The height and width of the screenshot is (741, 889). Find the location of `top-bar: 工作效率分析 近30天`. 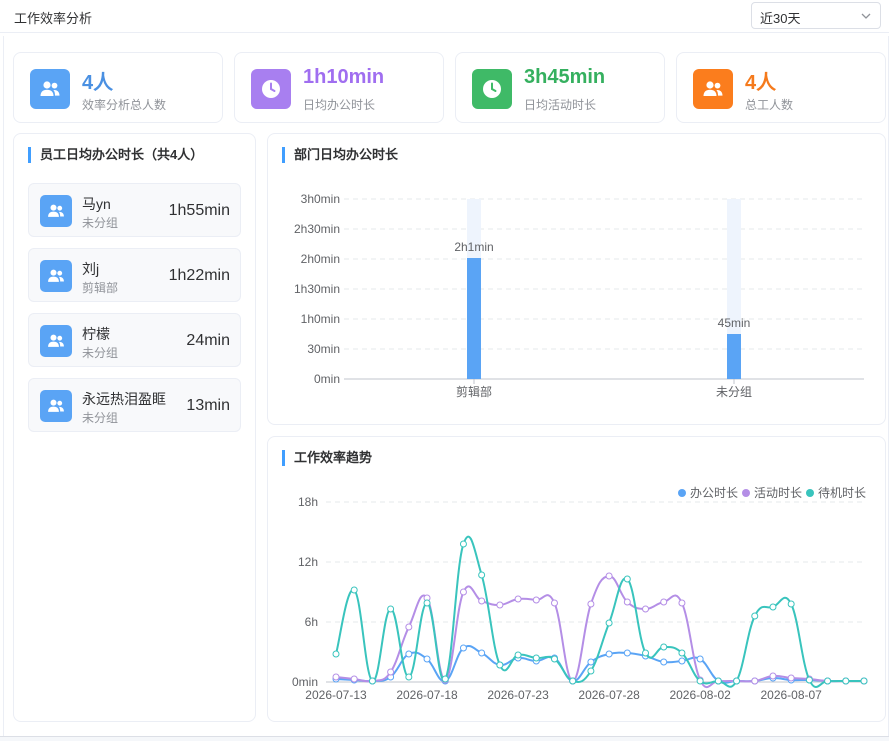

top-bar: 工作效率分析 近30天 is located at coordinates (444, 16).